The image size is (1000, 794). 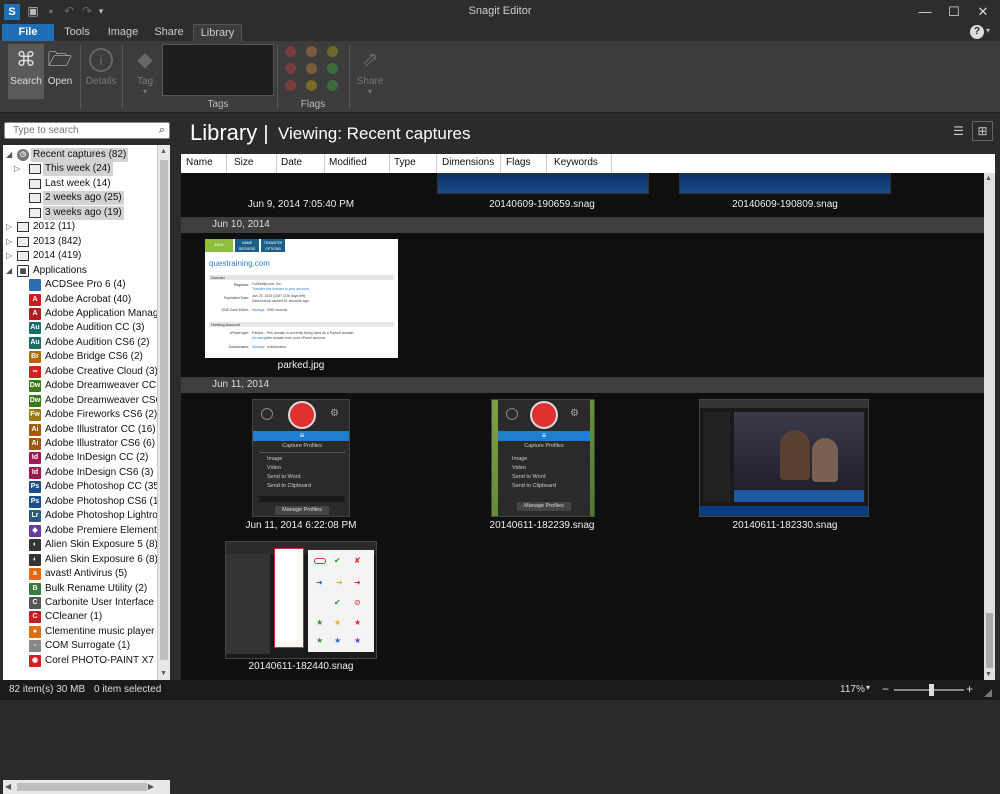 What do you see at coordinates (290, 68) in the screenshot?
I see `flag-heart-icon` at bounding box center [290, 68].